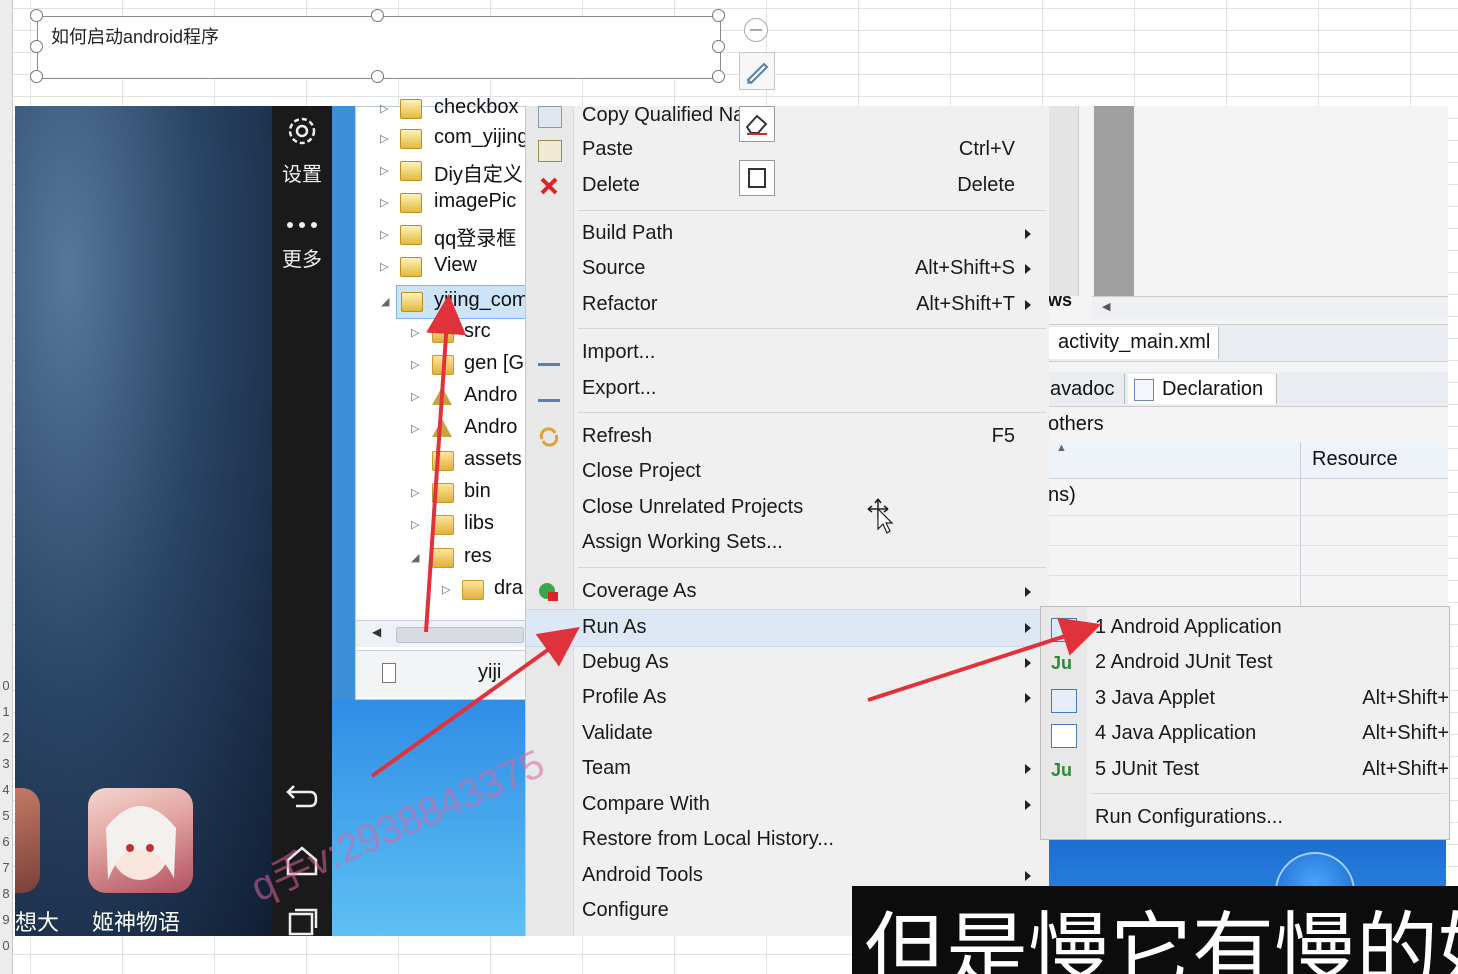 This screenshot has width=1458, height=974. What do you see at coordinates (302, 175) in the screenshot?
I see `settings-label: 设置` at bounding box center [302, 175].